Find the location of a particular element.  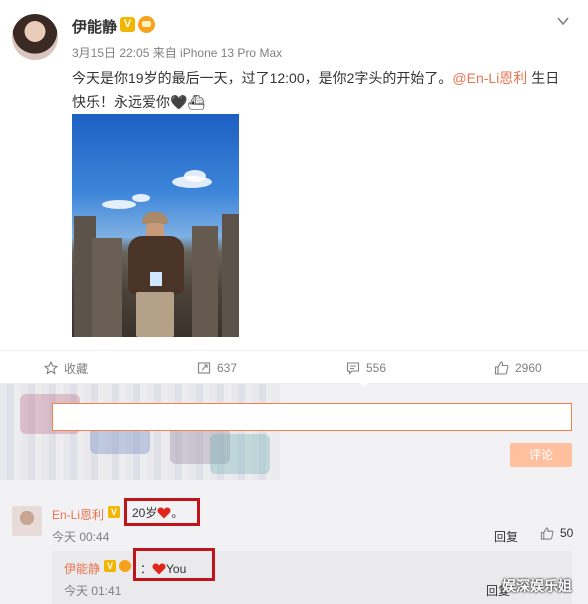

author-avatar is located at coordinates (35, 37).